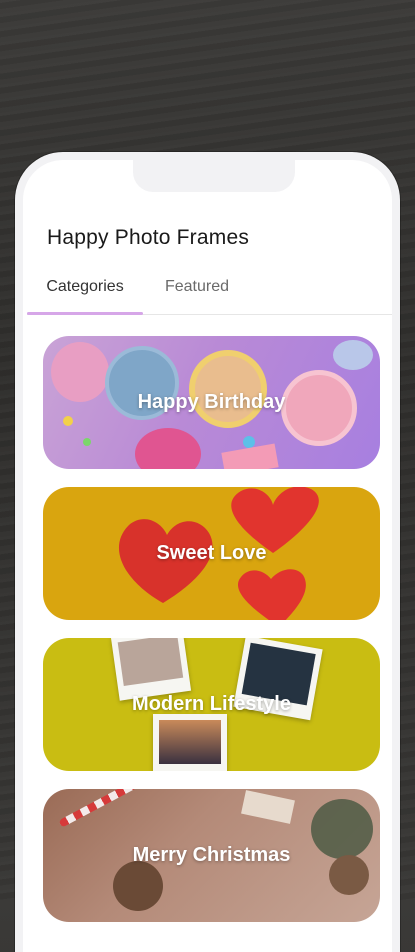  I want to click on tab-indicator, so click(85, 313).